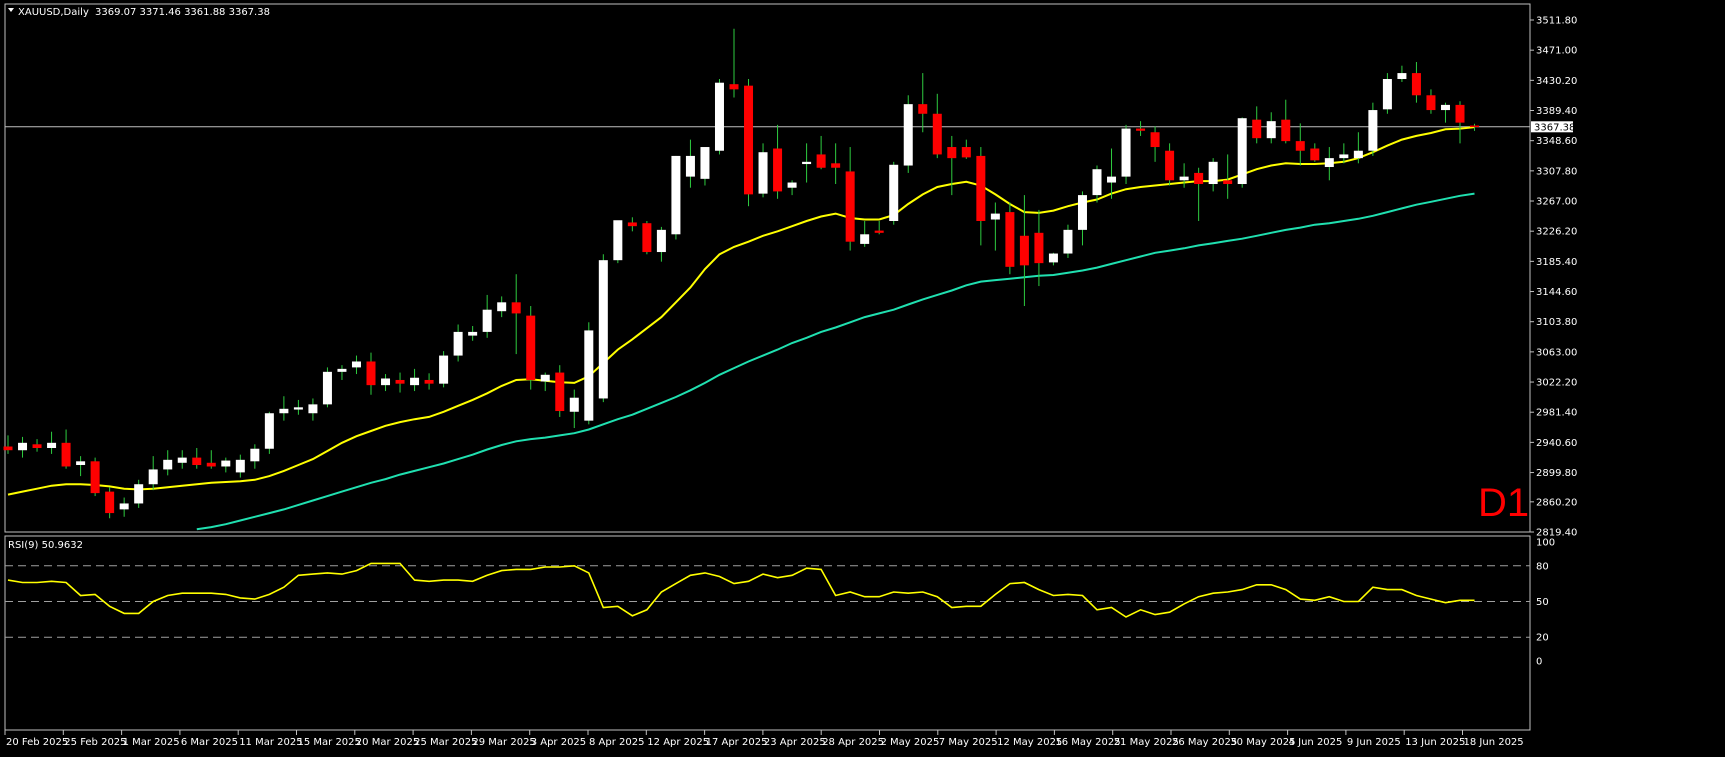  I want to click on date-tick-label: 13 Jun 2025, so click(1435, 742).